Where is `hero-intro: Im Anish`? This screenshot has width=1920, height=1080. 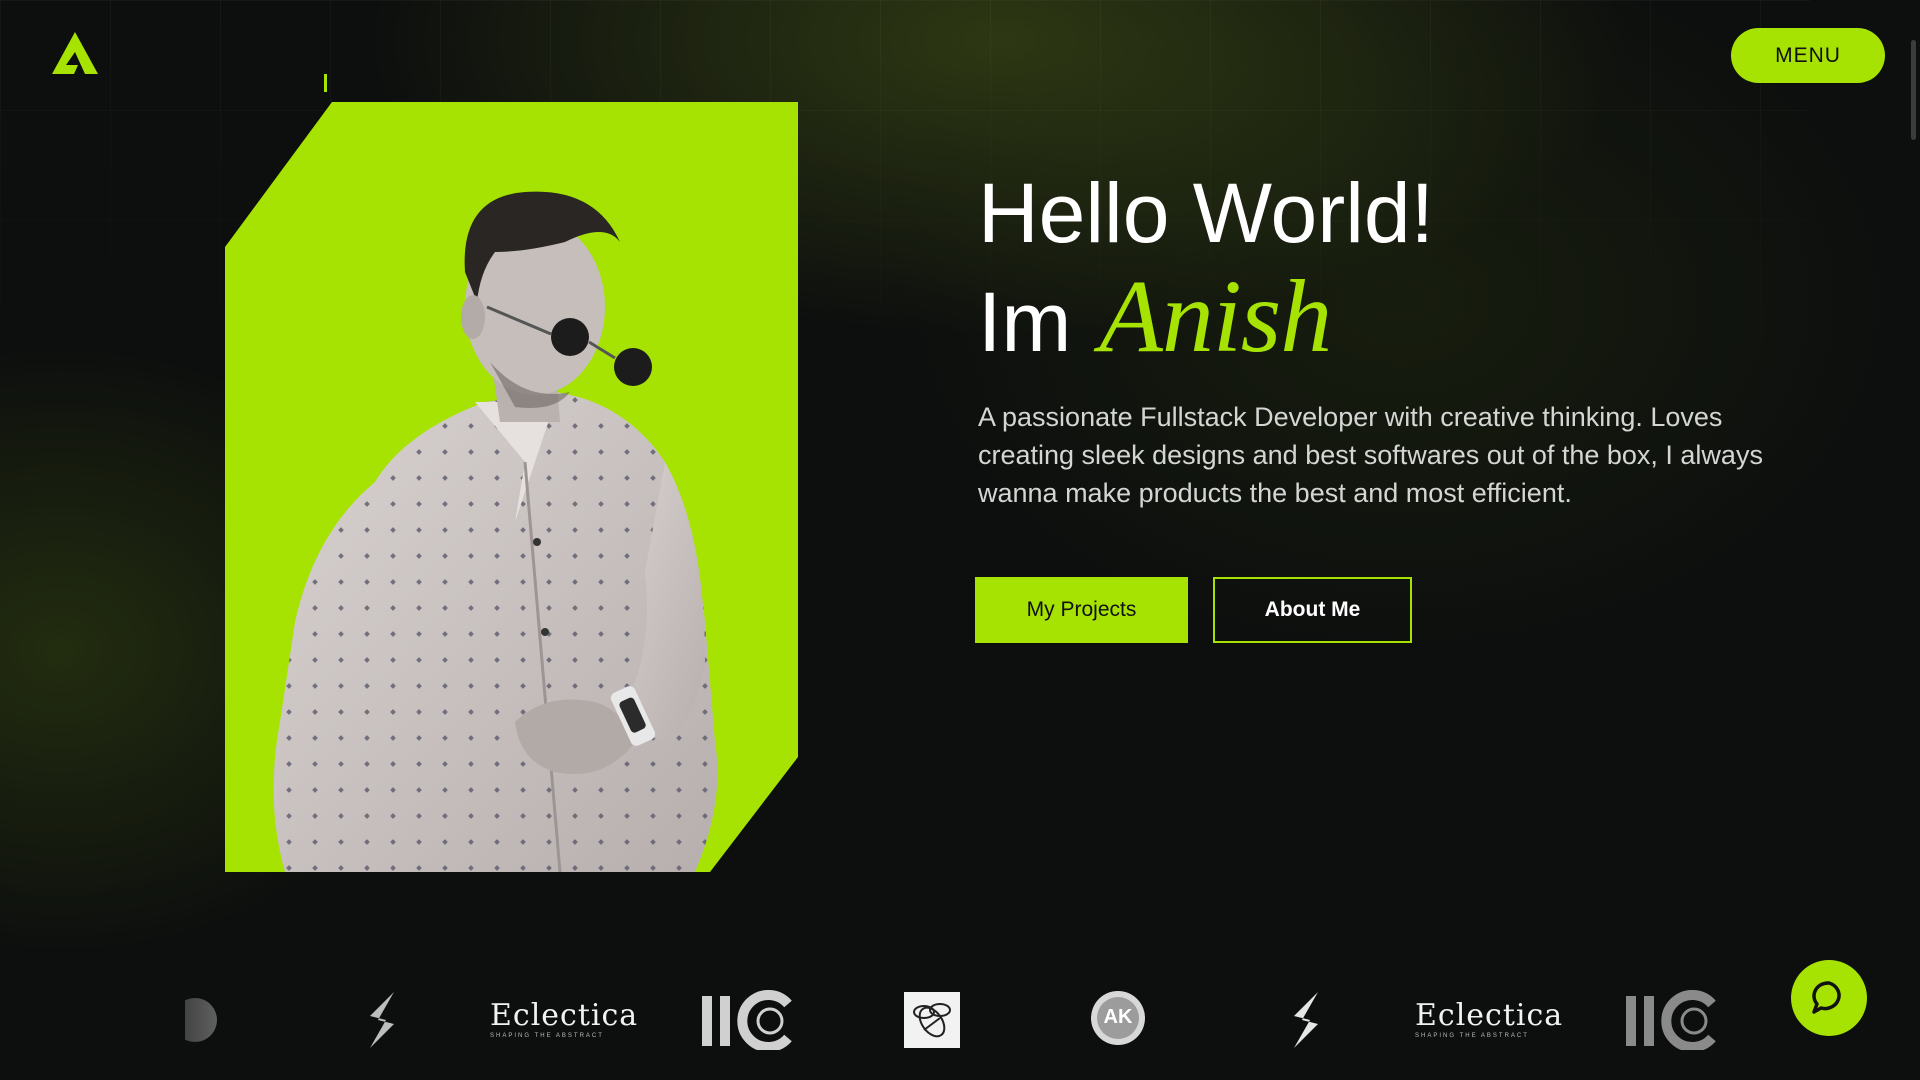
hero-intro: Im Anish is located at coordinates (1155, 318).